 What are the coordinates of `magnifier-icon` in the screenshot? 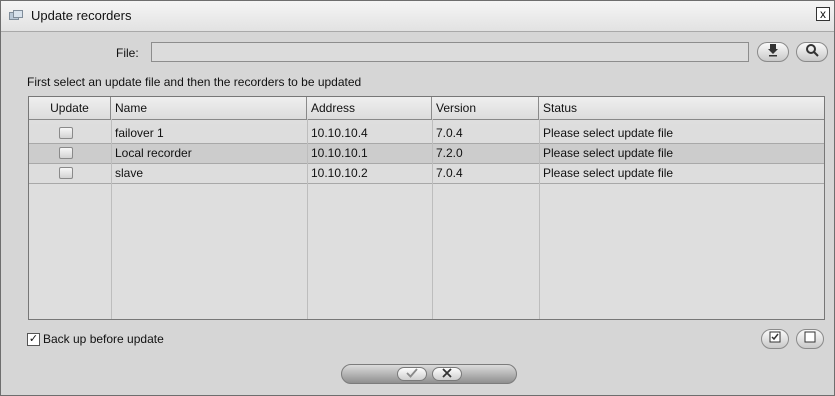 It's located at (812, 52).